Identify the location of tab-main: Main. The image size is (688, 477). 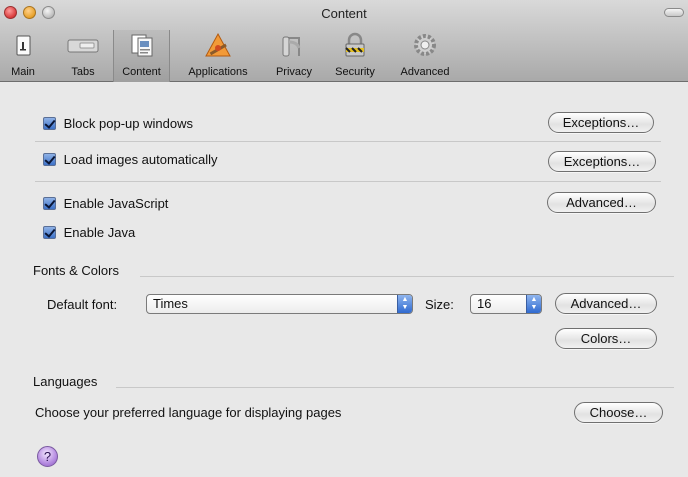
(23, 56).